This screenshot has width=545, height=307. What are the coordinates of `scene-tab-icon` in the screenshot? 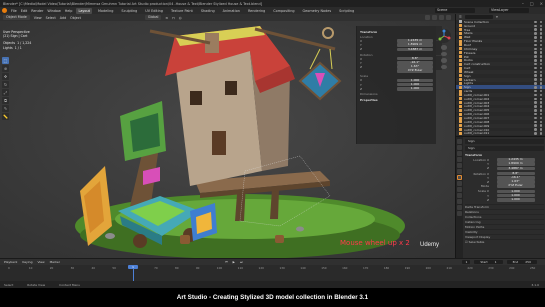 It's located at (459, 165).